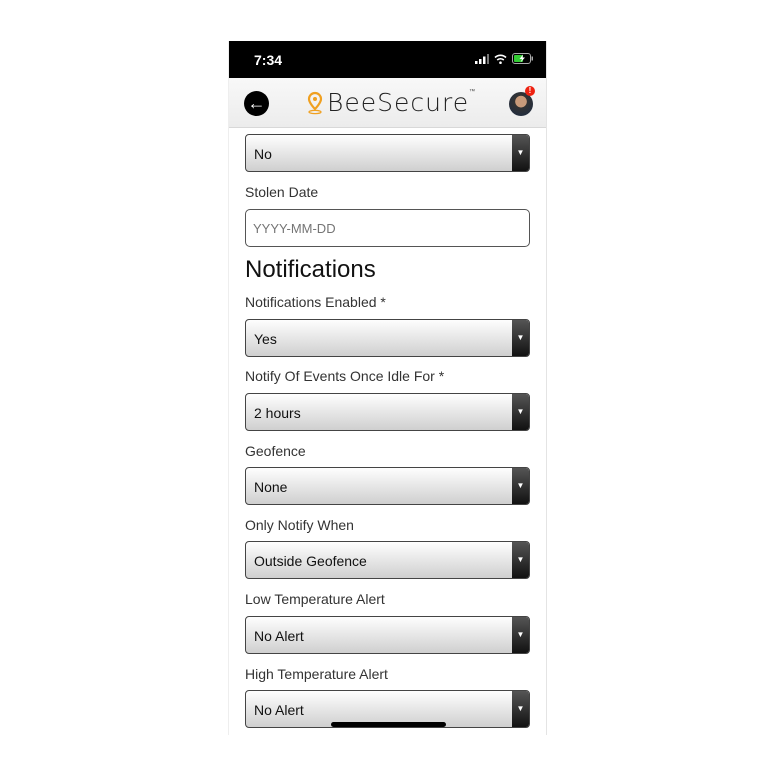  What do you see at coordinates (473, 91) in the screenshot?
I see `trademark: ™` at bounding box center [473, 91].